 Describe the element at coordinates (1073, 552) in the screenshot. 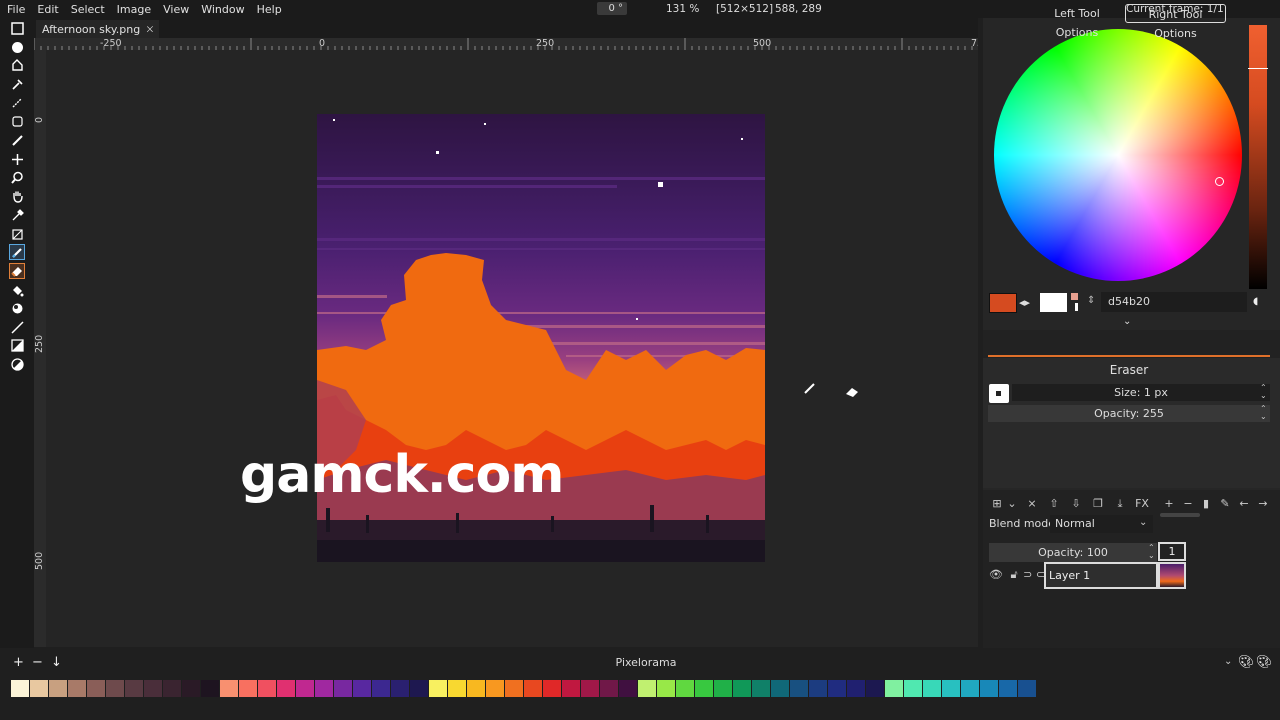

I see `layer-opacity-slider: Opacity: 100` at that location.